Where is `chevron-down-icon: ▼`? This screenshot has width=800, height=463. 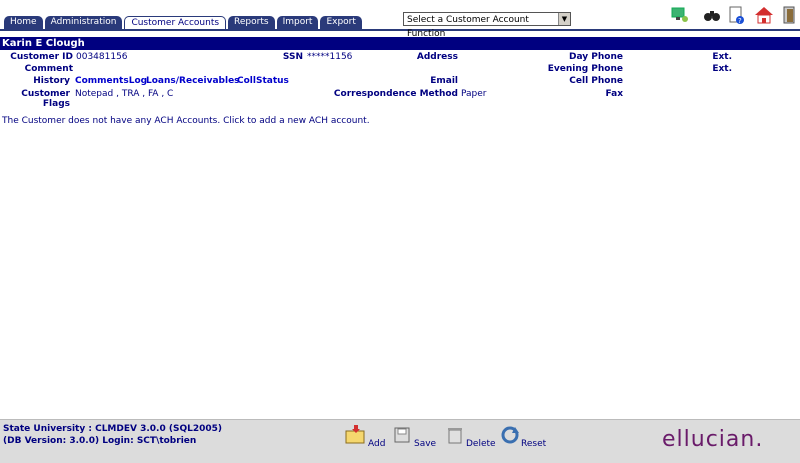 chevron-down-icon: ▼ is located at coordinates (564, 19).